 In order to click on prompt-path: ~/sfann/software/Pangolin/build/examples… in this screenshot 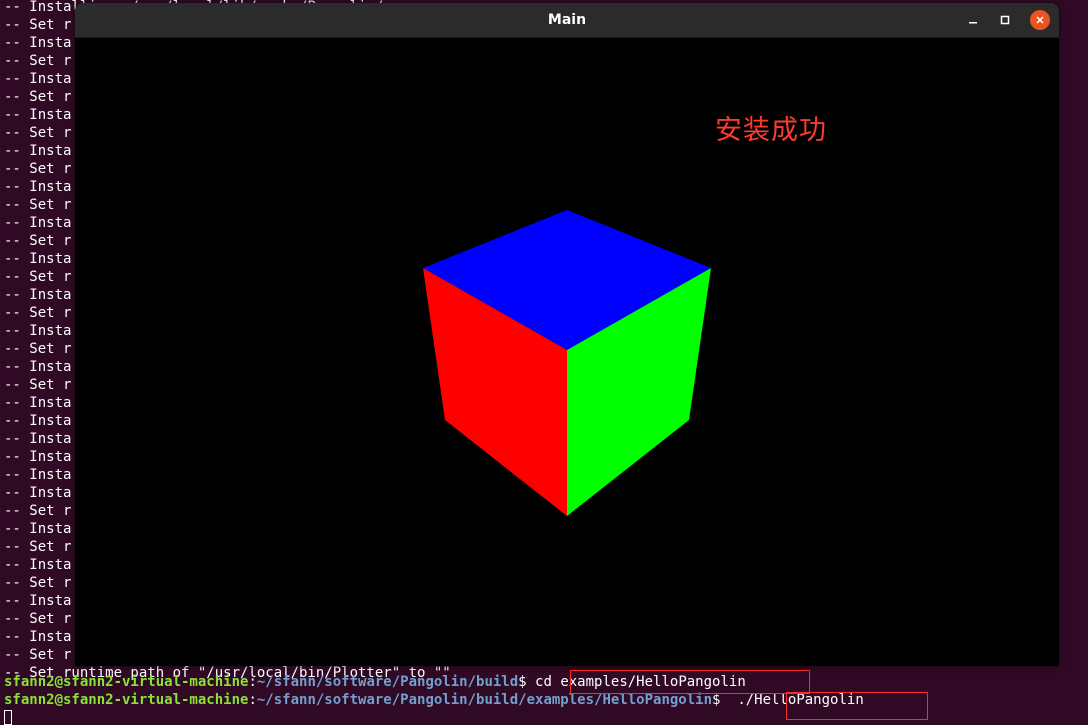, I will do `click(484, 700)`.